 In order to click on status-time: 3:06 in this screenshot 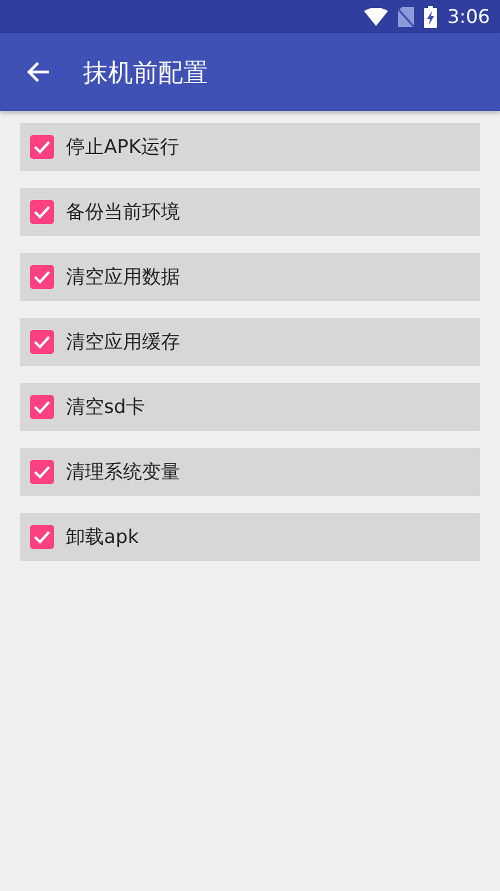, I will do `click(468, 17)`.